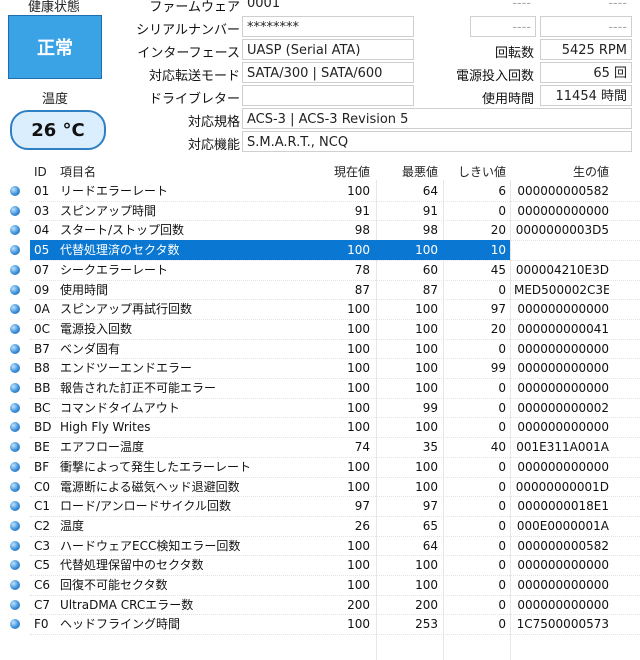 The image size is (640, 660). Describe the element at coordinates (328, 49) in the screenshot. I see `interface-value: UASP (Serial ATA)` at that location.